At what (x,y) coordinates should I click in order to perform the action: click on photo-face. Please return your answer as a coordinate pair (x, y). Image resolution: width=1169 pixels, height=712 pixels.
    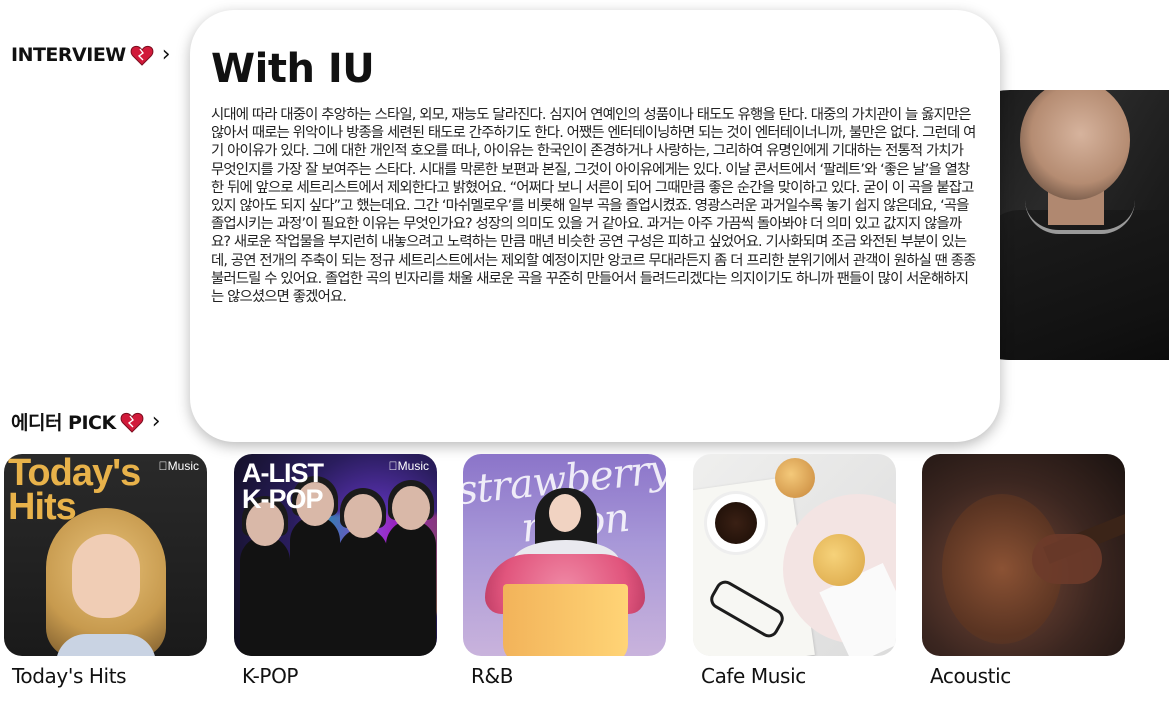
    Looking at the image, I should click on (1075, 145).